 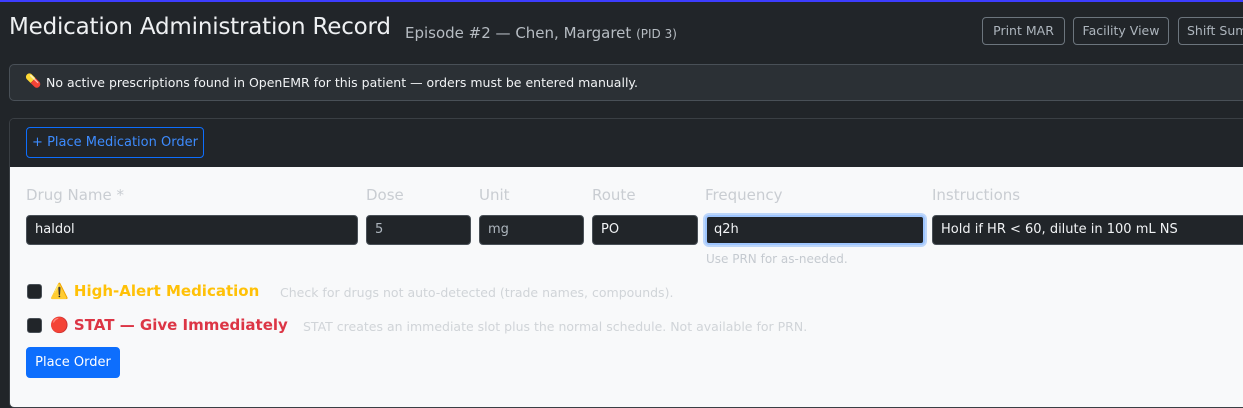 What do you see at coordinates (626, 143) in the screenshot?
I see `order-card-header: + Place Medication Order` at bounding box center [626, 143].